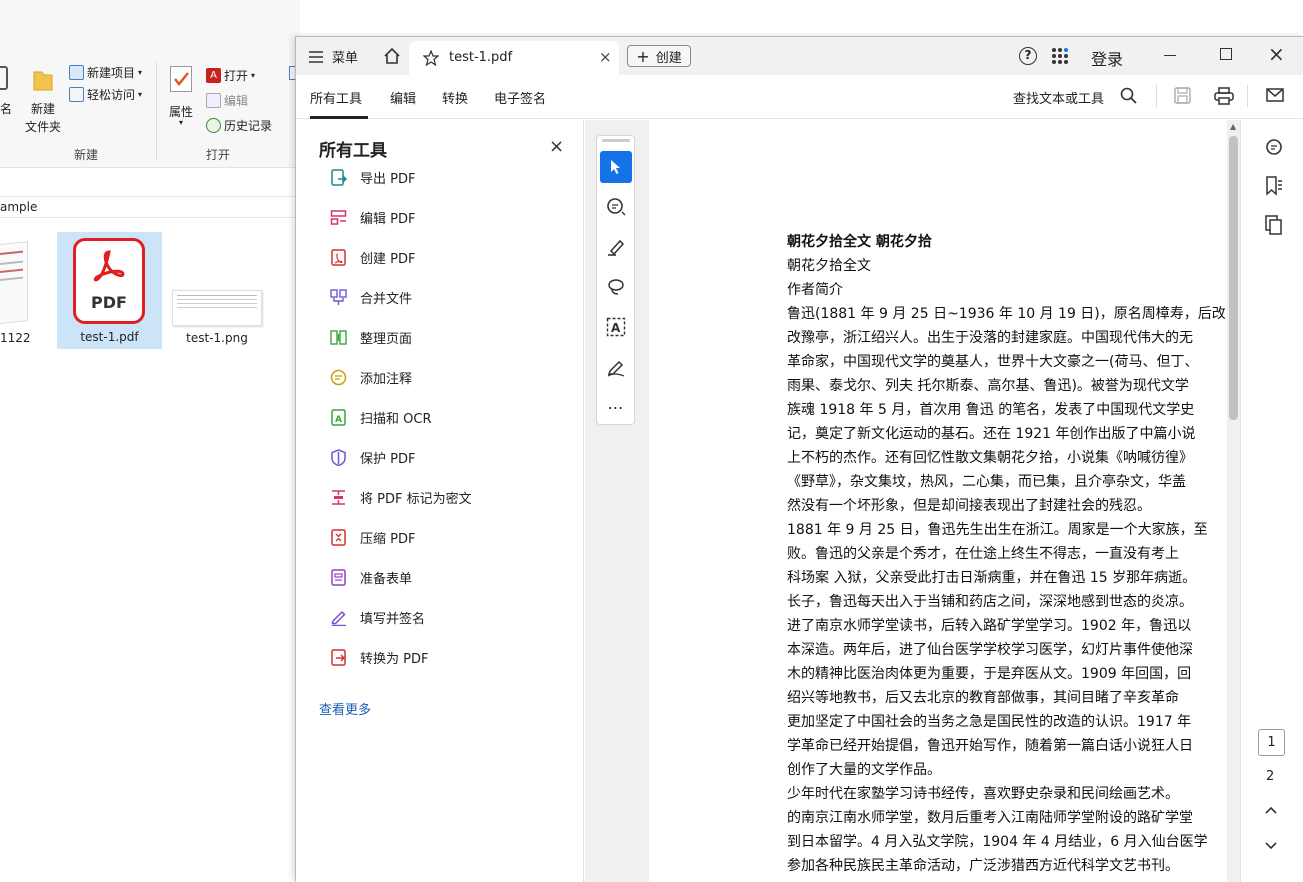 The width and height of the screenshot is (1303, 882). Describe the element at coordinates (43, 79) in the screenshot. I see `new-folder-button` at that location.